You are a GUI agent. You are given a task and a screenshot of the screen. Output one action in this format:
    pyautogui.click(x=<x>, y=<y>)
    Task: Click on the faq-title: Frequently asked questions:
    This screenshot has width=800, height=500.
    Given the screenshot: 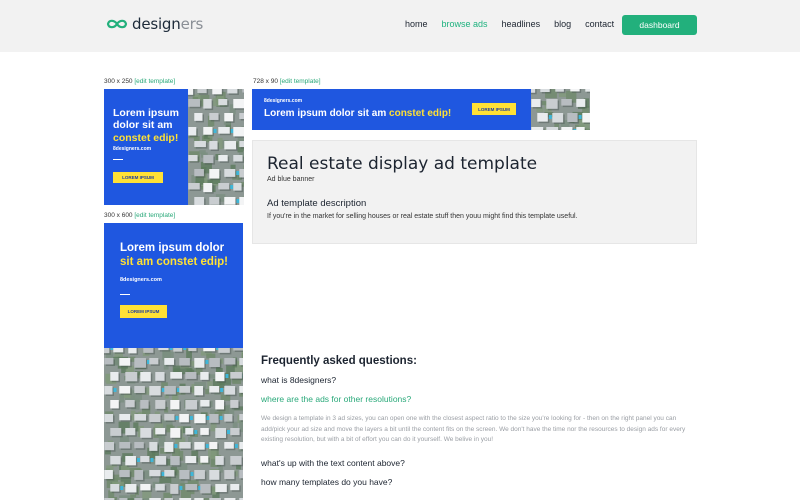 What is the action you would take?
    pyautogui.click(x=339, y=361)
    